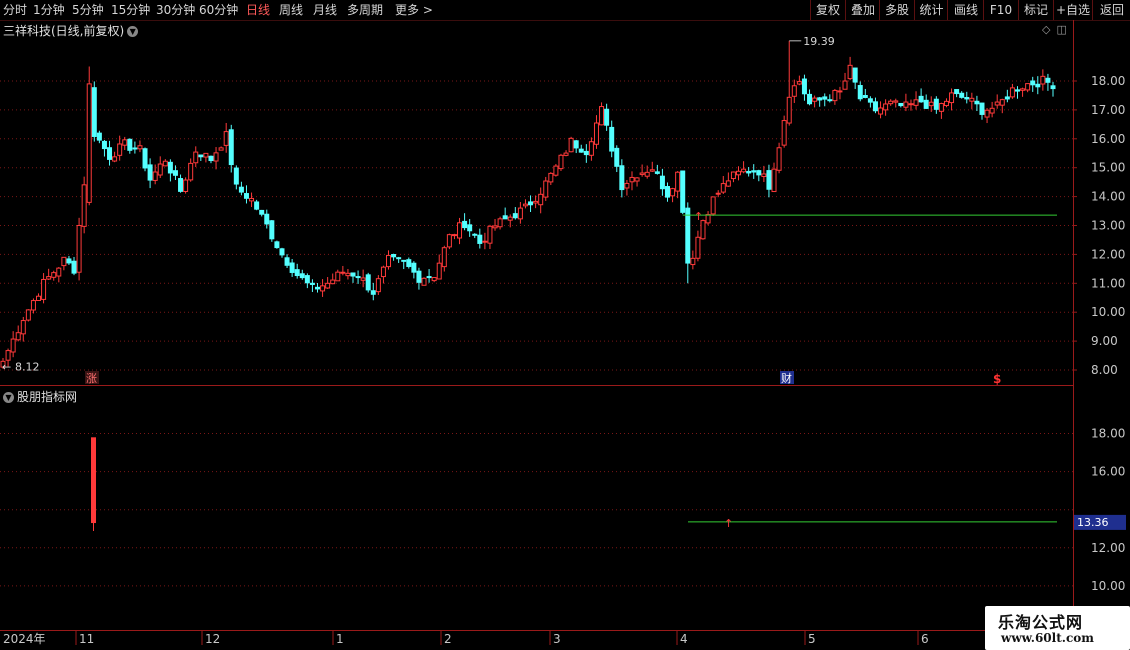 This screenshot has height=650, width=1130. Describe the element at coordinates (448, 639) in the screenshot. I see `time-label: 2` at that location.